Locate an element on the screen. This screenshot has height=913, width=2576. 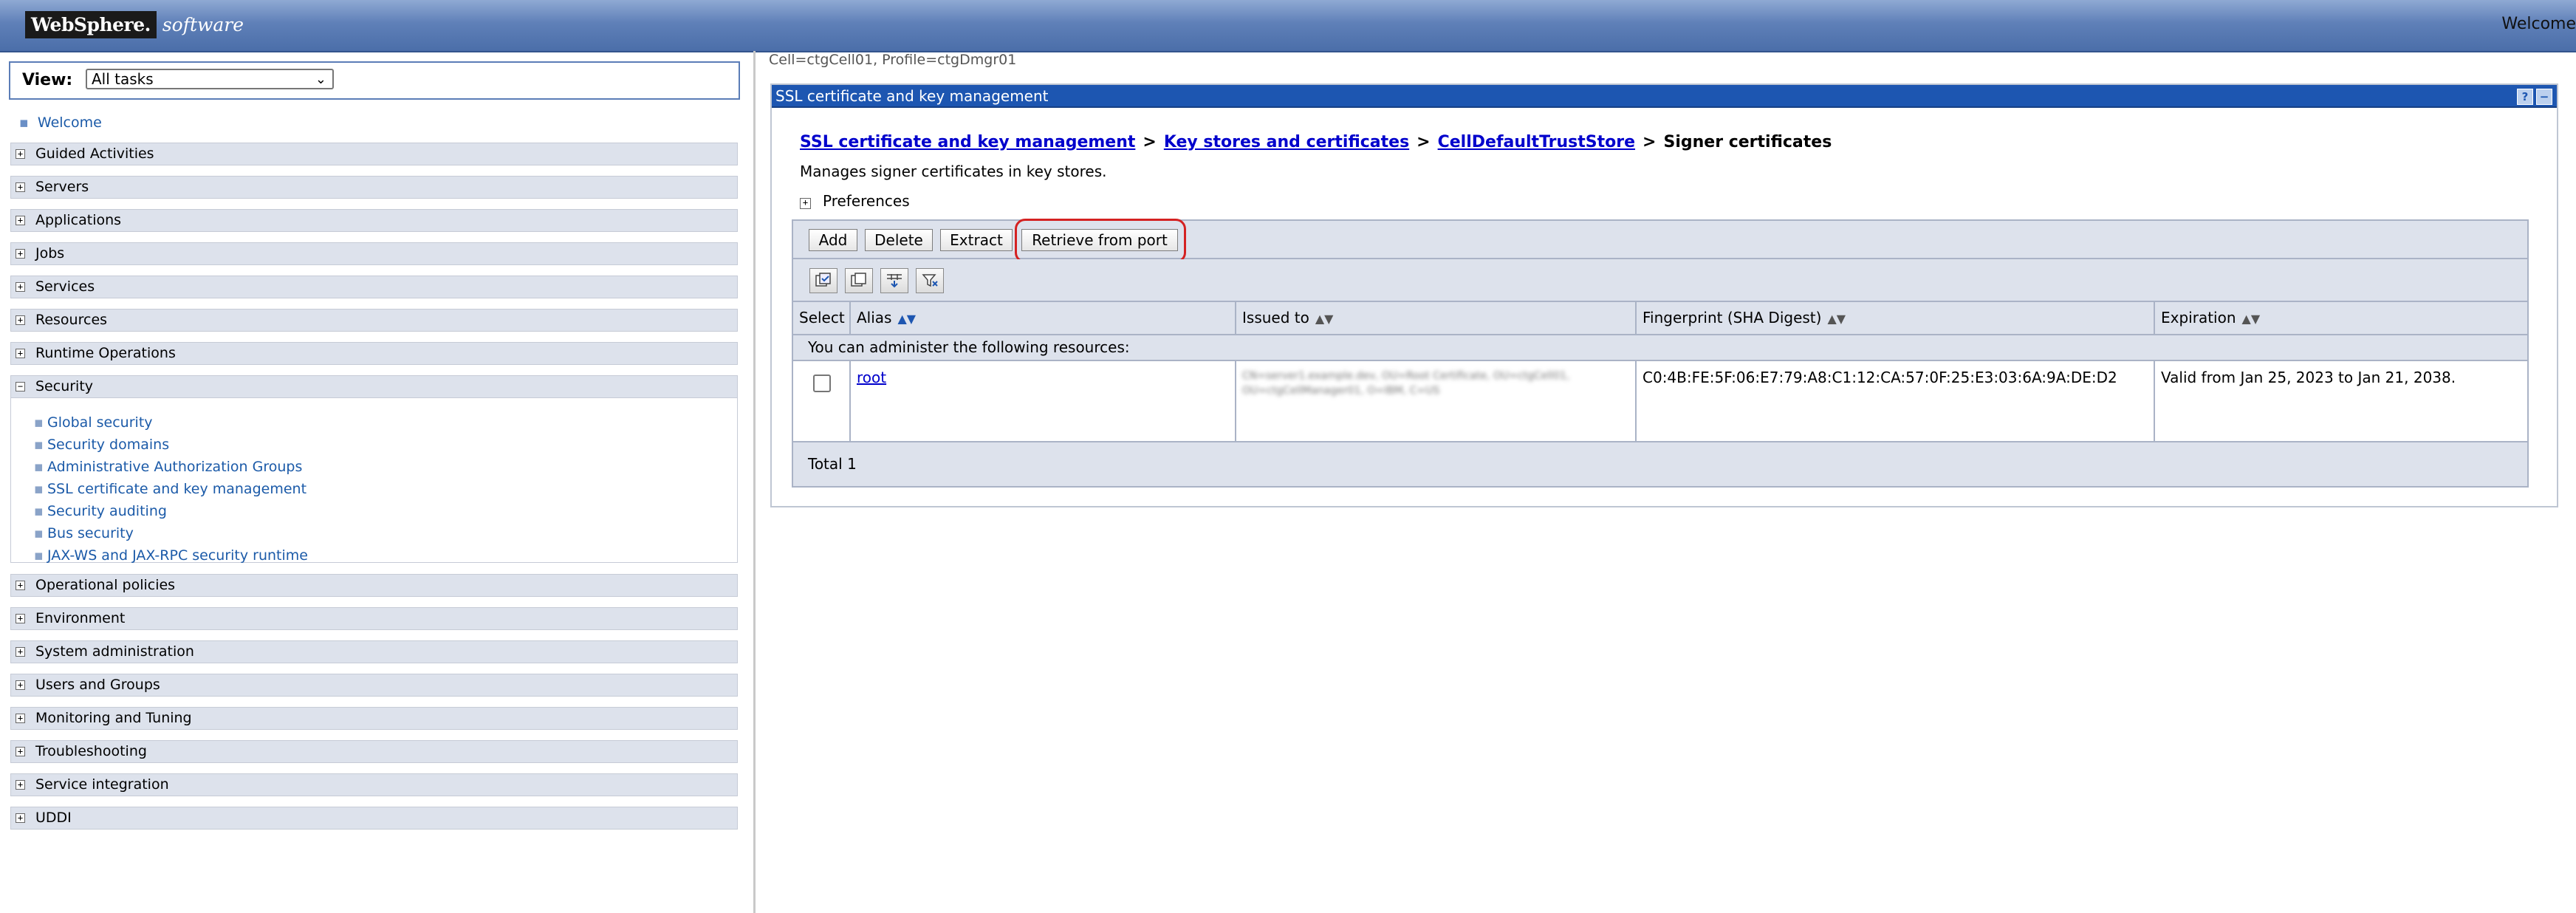
table-total: Total 1 is located at coordinates (1660, 464).